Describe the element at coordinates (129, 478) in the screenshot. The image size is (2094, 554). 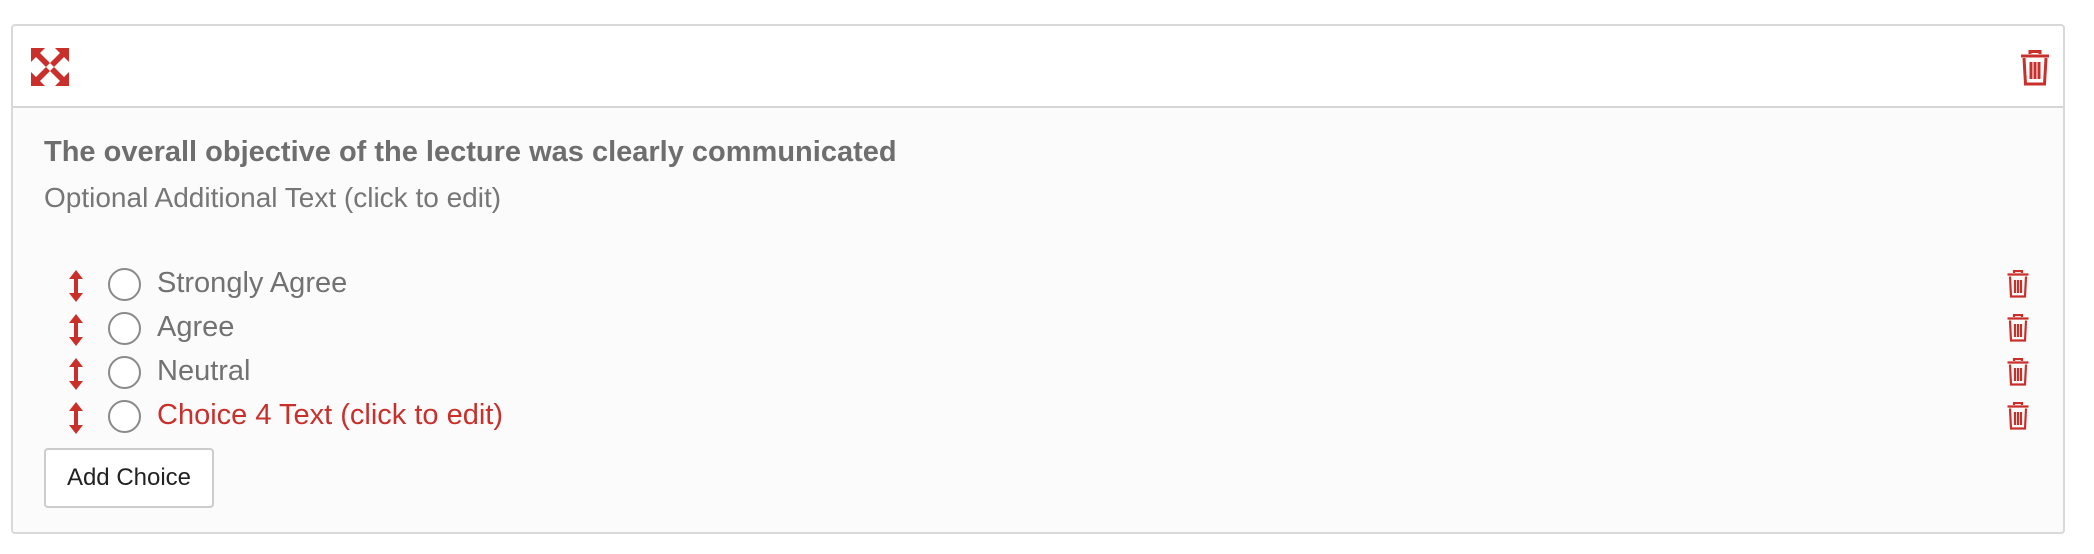
I see `add-choice-button: Add Choice` at that location.